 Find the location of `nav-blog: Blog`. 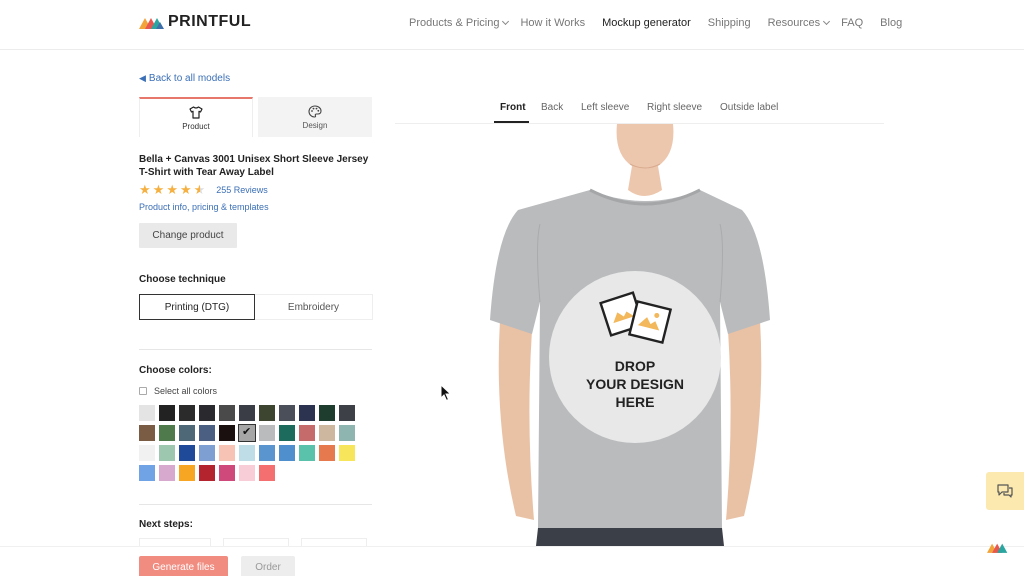

nav-blog: Blog is located at coordinates (891, 23).